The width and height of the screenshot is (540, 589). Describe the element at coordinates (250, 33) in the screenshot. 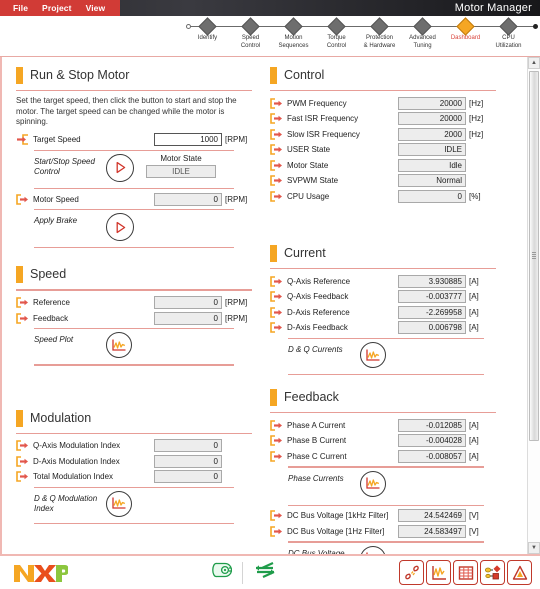

I see `step-speed-control: Speed Control` at that location.